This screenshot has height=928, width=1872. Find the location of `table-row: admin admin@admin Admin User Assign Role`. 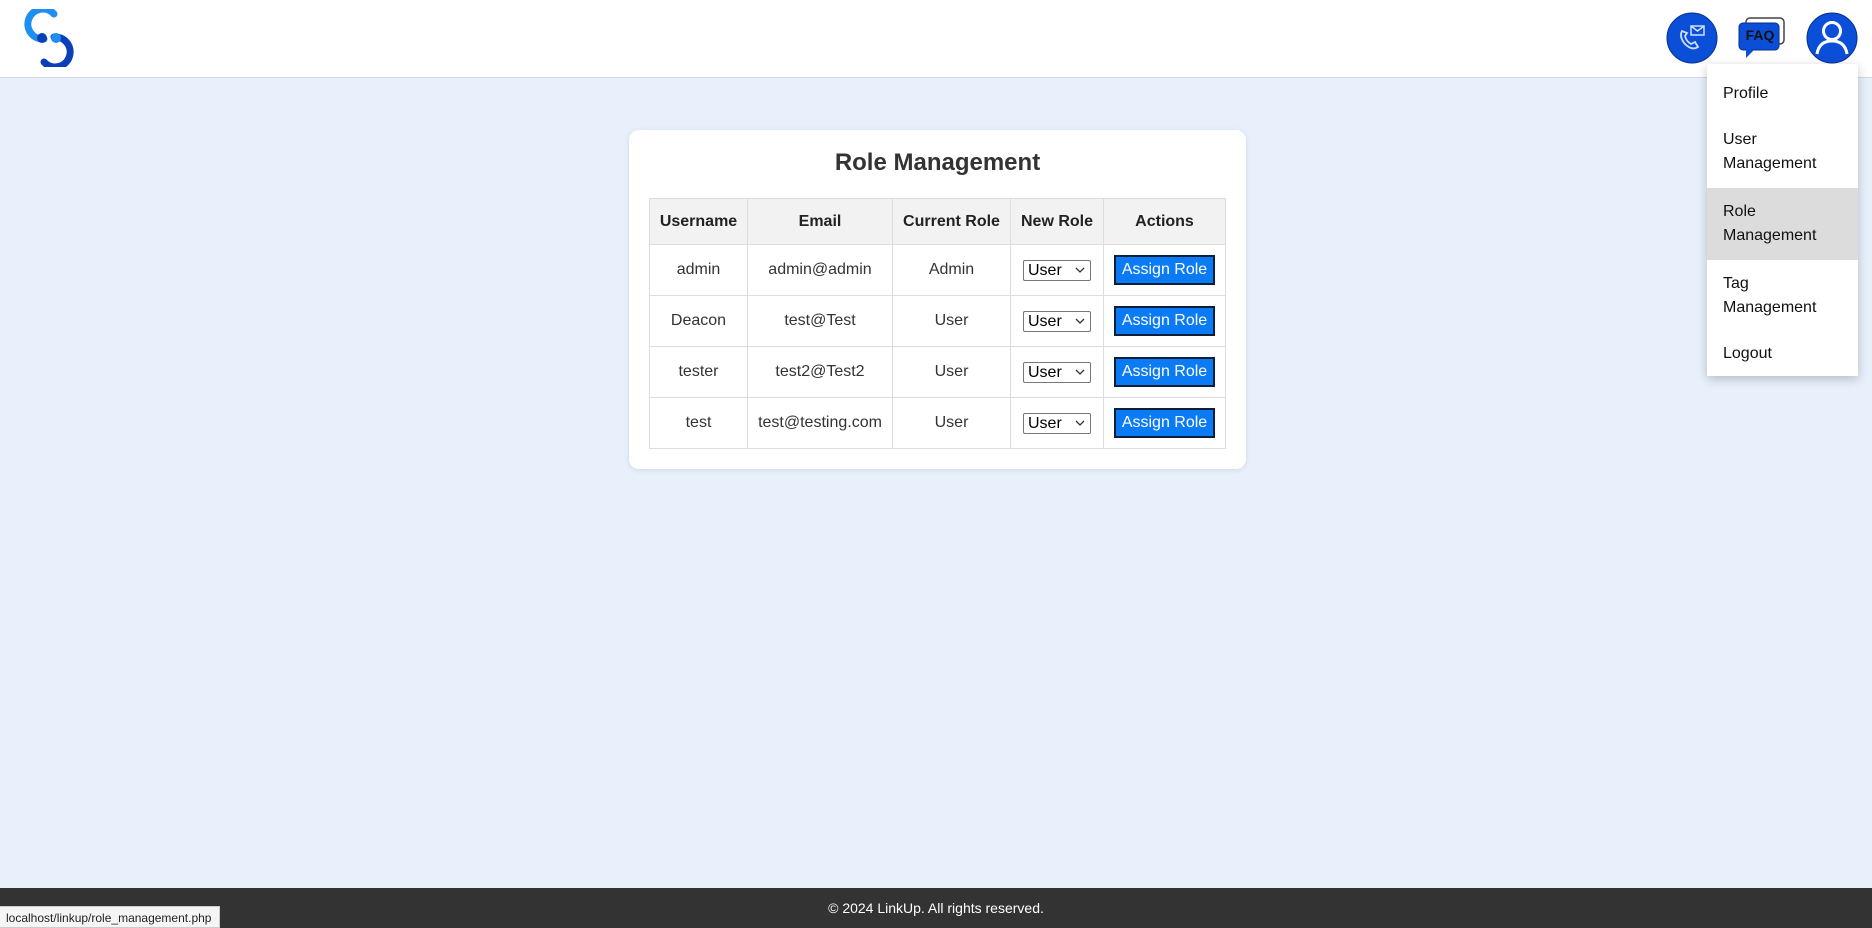

table-row: admin admin@admin Admin User Assign Role is located at coordinates (937, 270).